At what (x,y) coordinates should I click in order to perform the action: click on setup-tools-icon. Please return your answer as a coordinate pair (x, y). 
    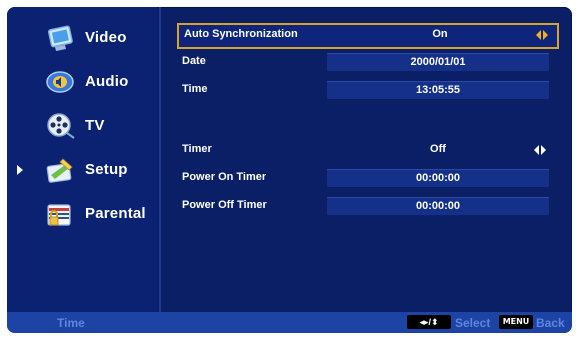
    Looking at the image, I should click on (59, 170).